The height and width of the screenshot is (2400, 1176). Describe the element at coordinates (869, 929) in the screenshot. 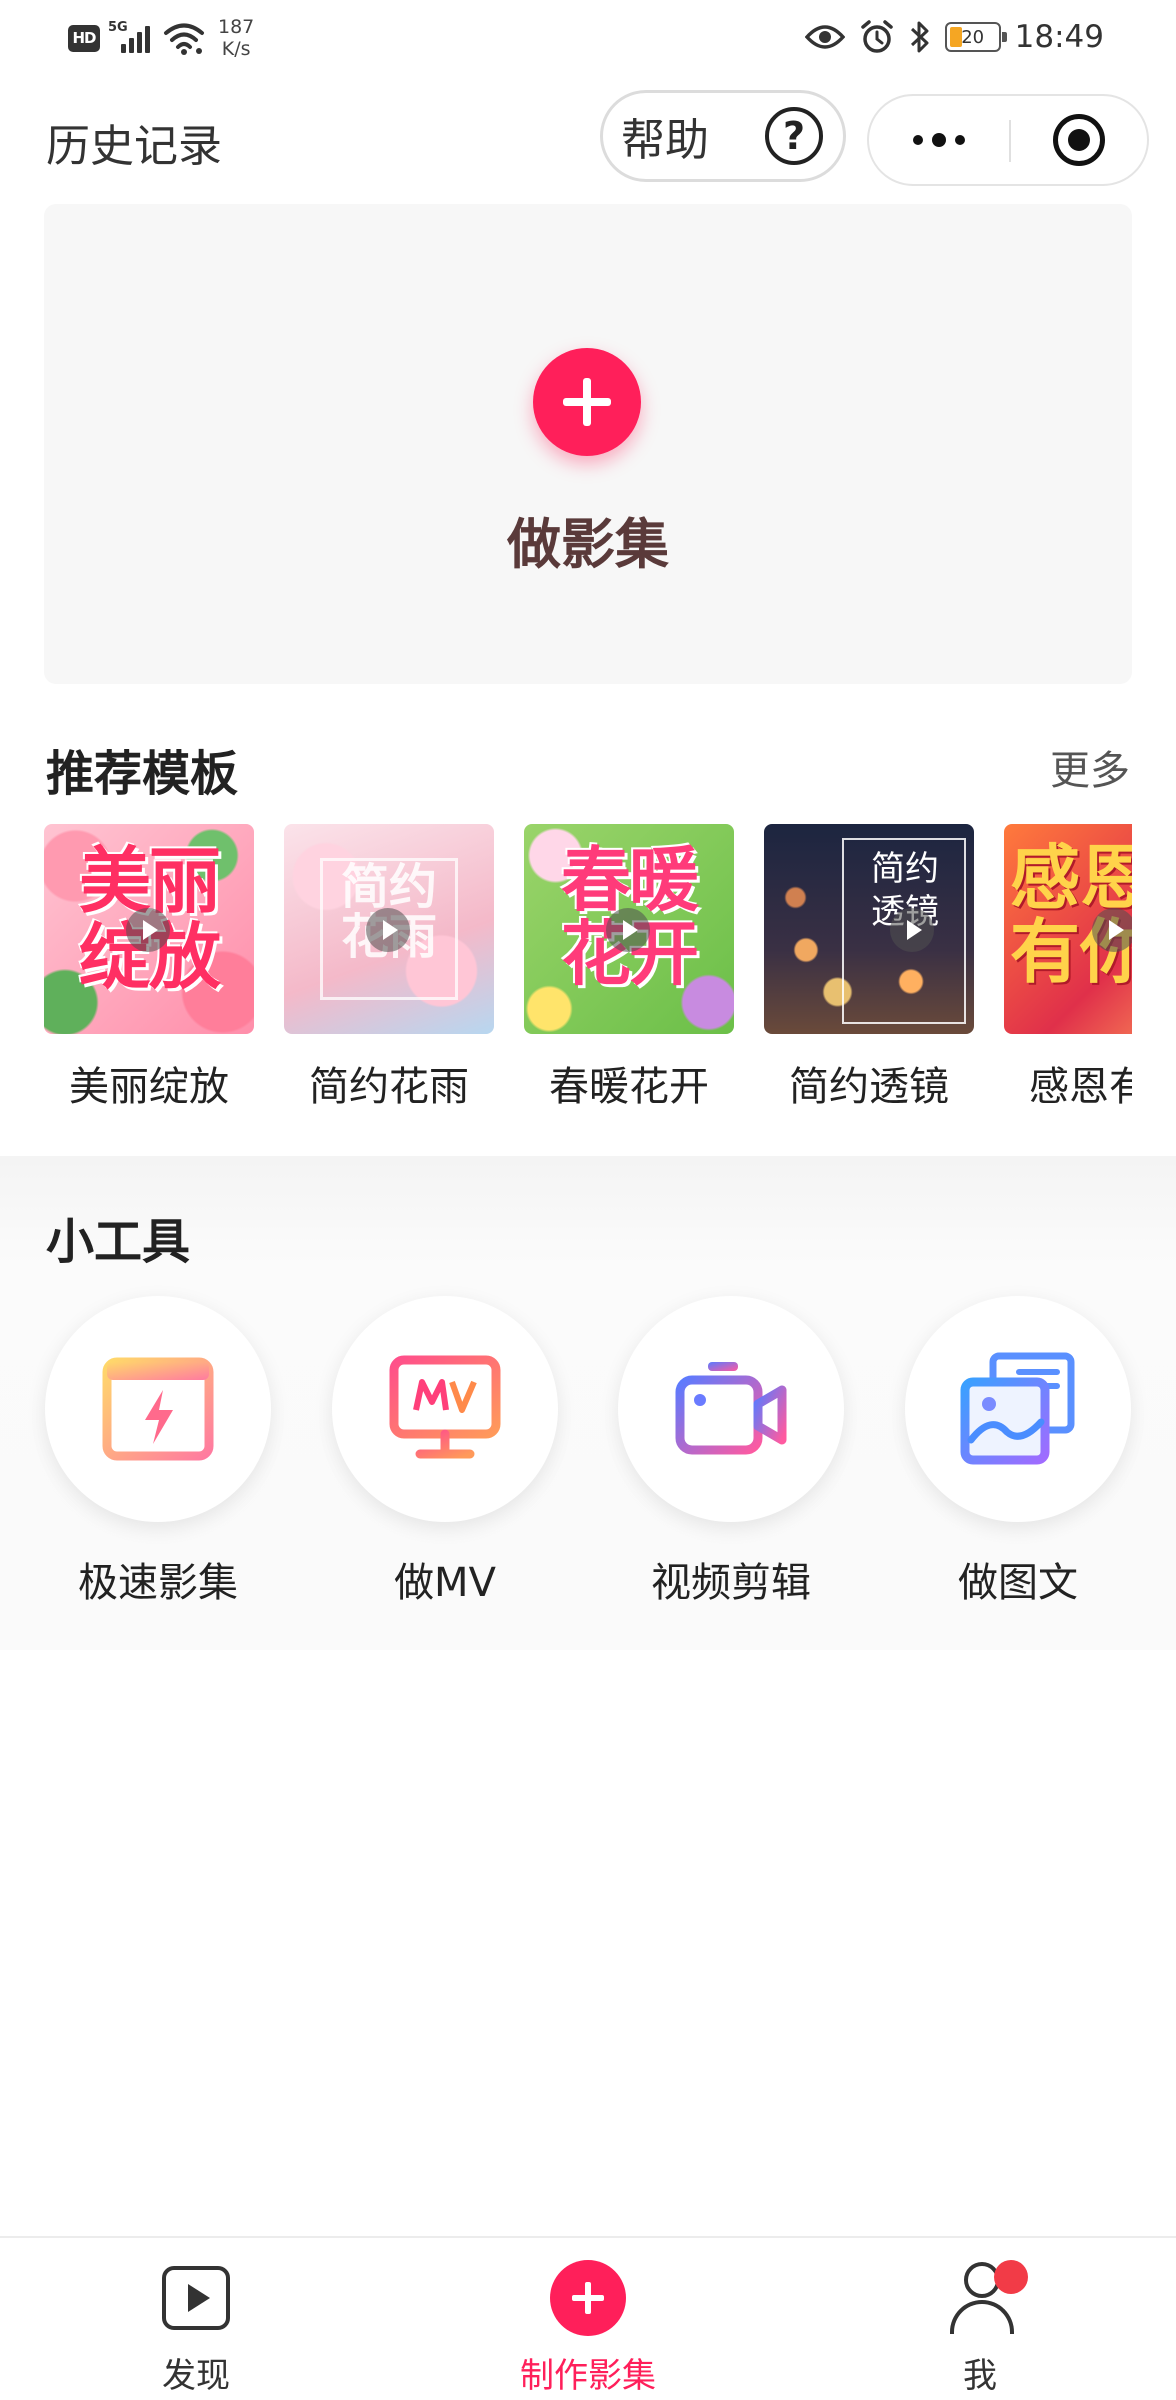

I see `template-thumbnail: 简约透镜` at that location.